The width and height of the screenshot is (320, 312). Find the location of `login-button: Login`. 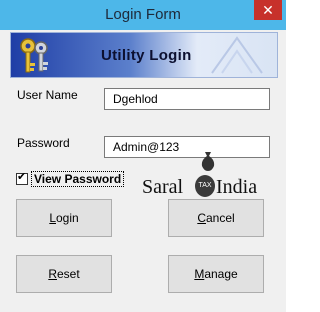

login-button: Login is located at coordinates (64, 218).